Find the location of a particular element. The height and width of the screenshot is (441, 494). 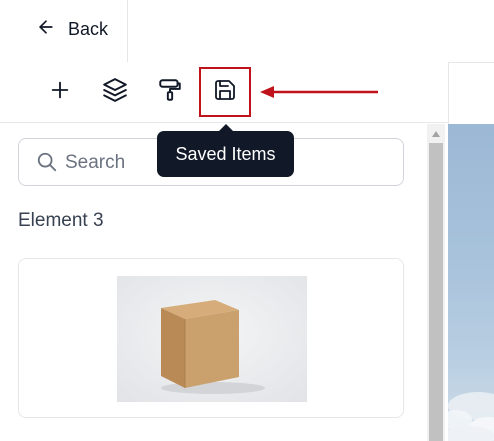

plus-icon is located at coordinates (60, 92).